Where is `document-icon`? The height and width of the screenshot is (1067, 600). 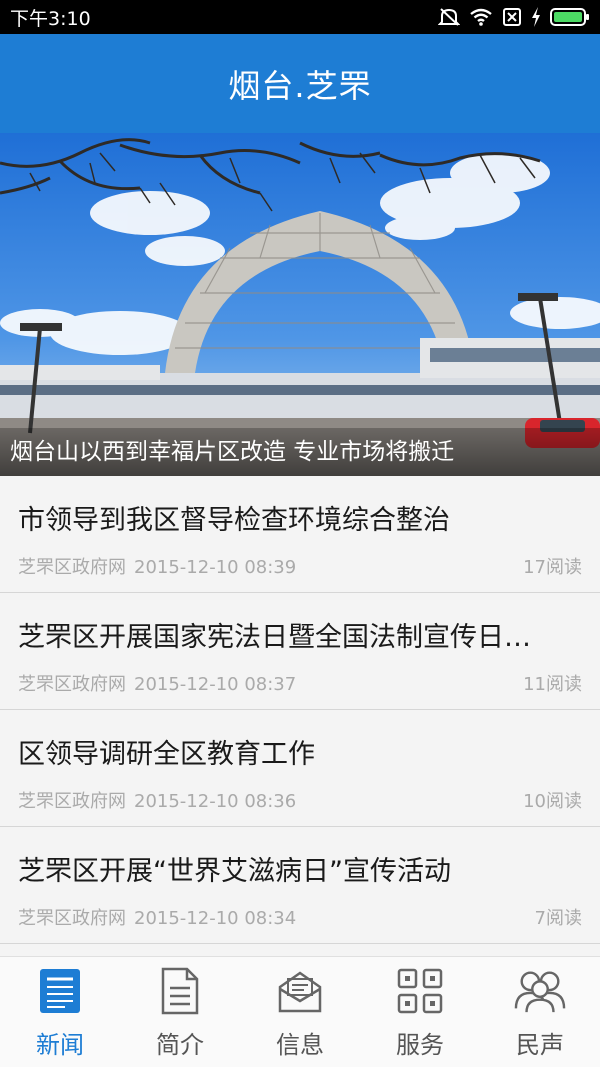
document-icon is located at coordinates (180, 991).